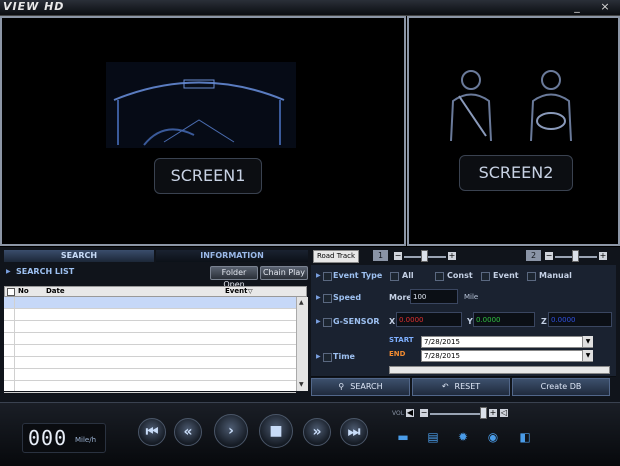  I want to click on zoom2-slider-knob, so click(575, 256).